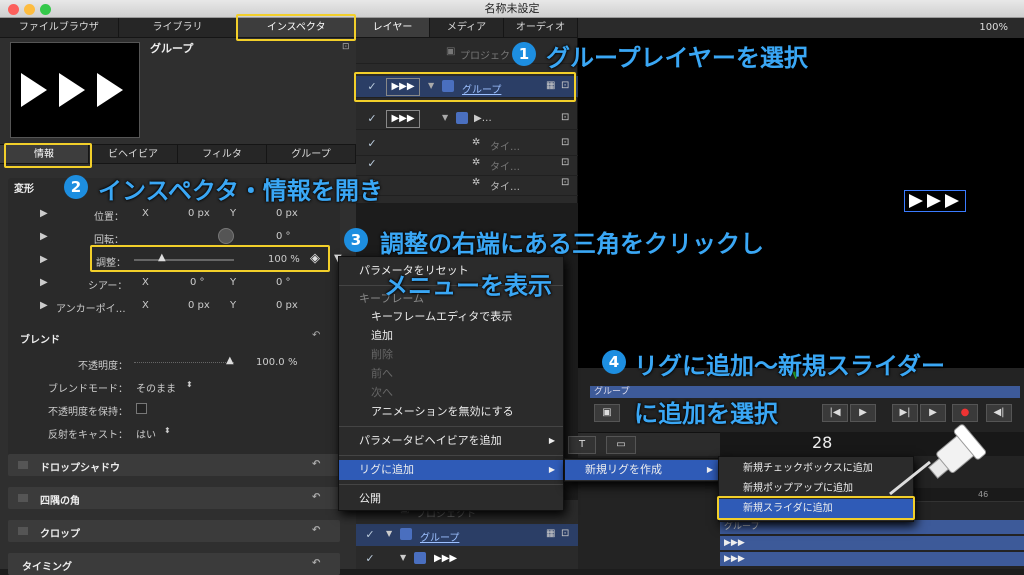  I want to click on opacity-value: 100.0, so click(270, 362).